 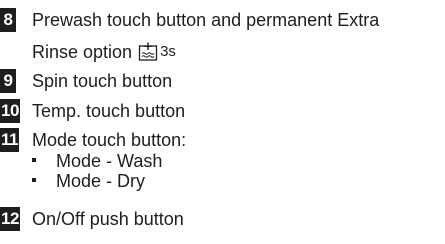 What do you see at coordinates (108, 219) in the screenshot?
I see `item-text: On/Off push button` at bounding box center [108, 219].